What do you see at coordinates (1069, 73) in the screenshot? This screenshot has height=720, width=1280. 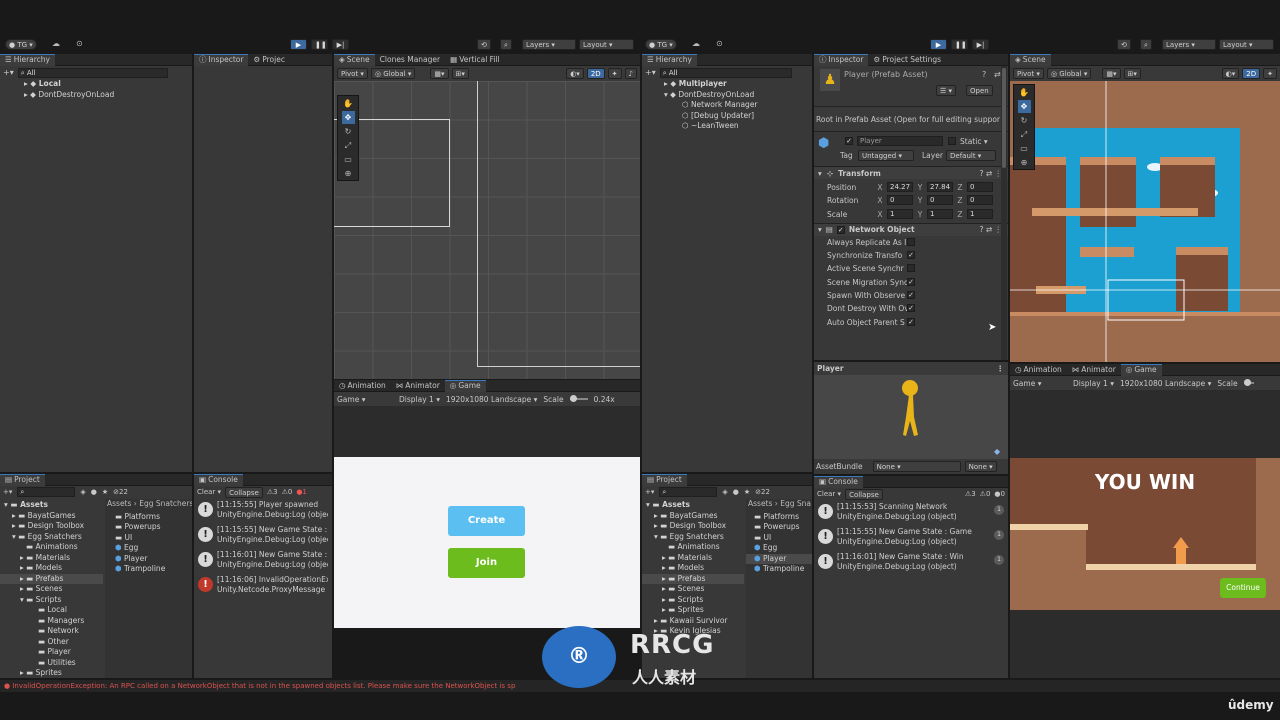 I see `global-dropdown: ◎ Global ▾` at bounding box center [1069, 73].